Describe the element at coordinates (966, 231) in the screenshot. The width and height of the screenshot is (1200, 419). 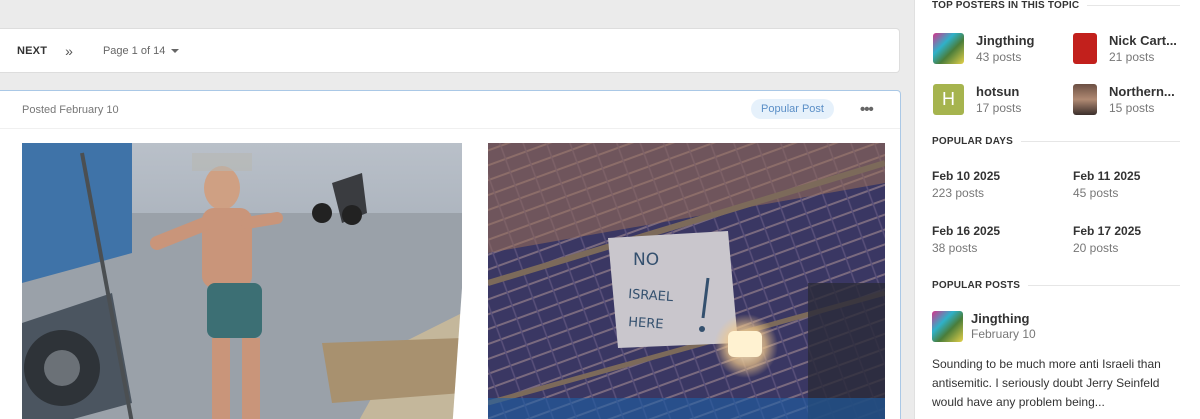
I see `popular-day-date: Feb 16 2025` at that location.